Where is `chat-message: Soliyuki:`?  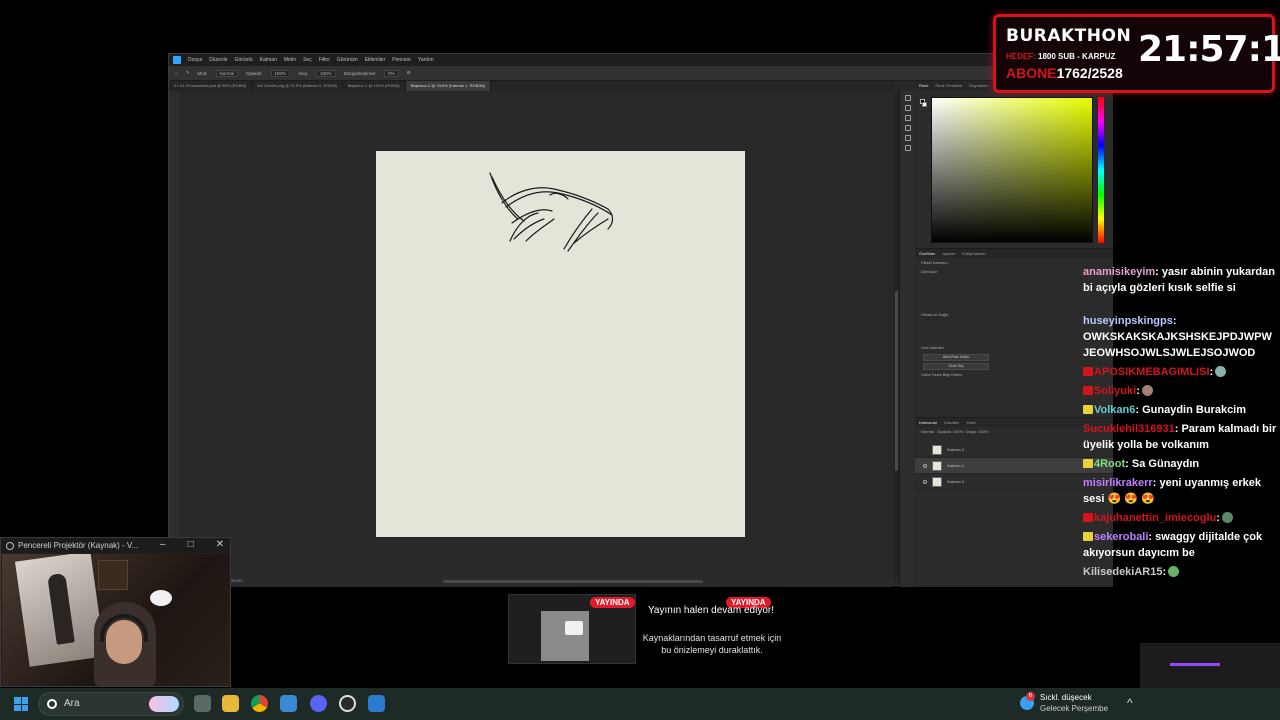 chat-message: Soliyuki: is located at coordinates (1180, 391).